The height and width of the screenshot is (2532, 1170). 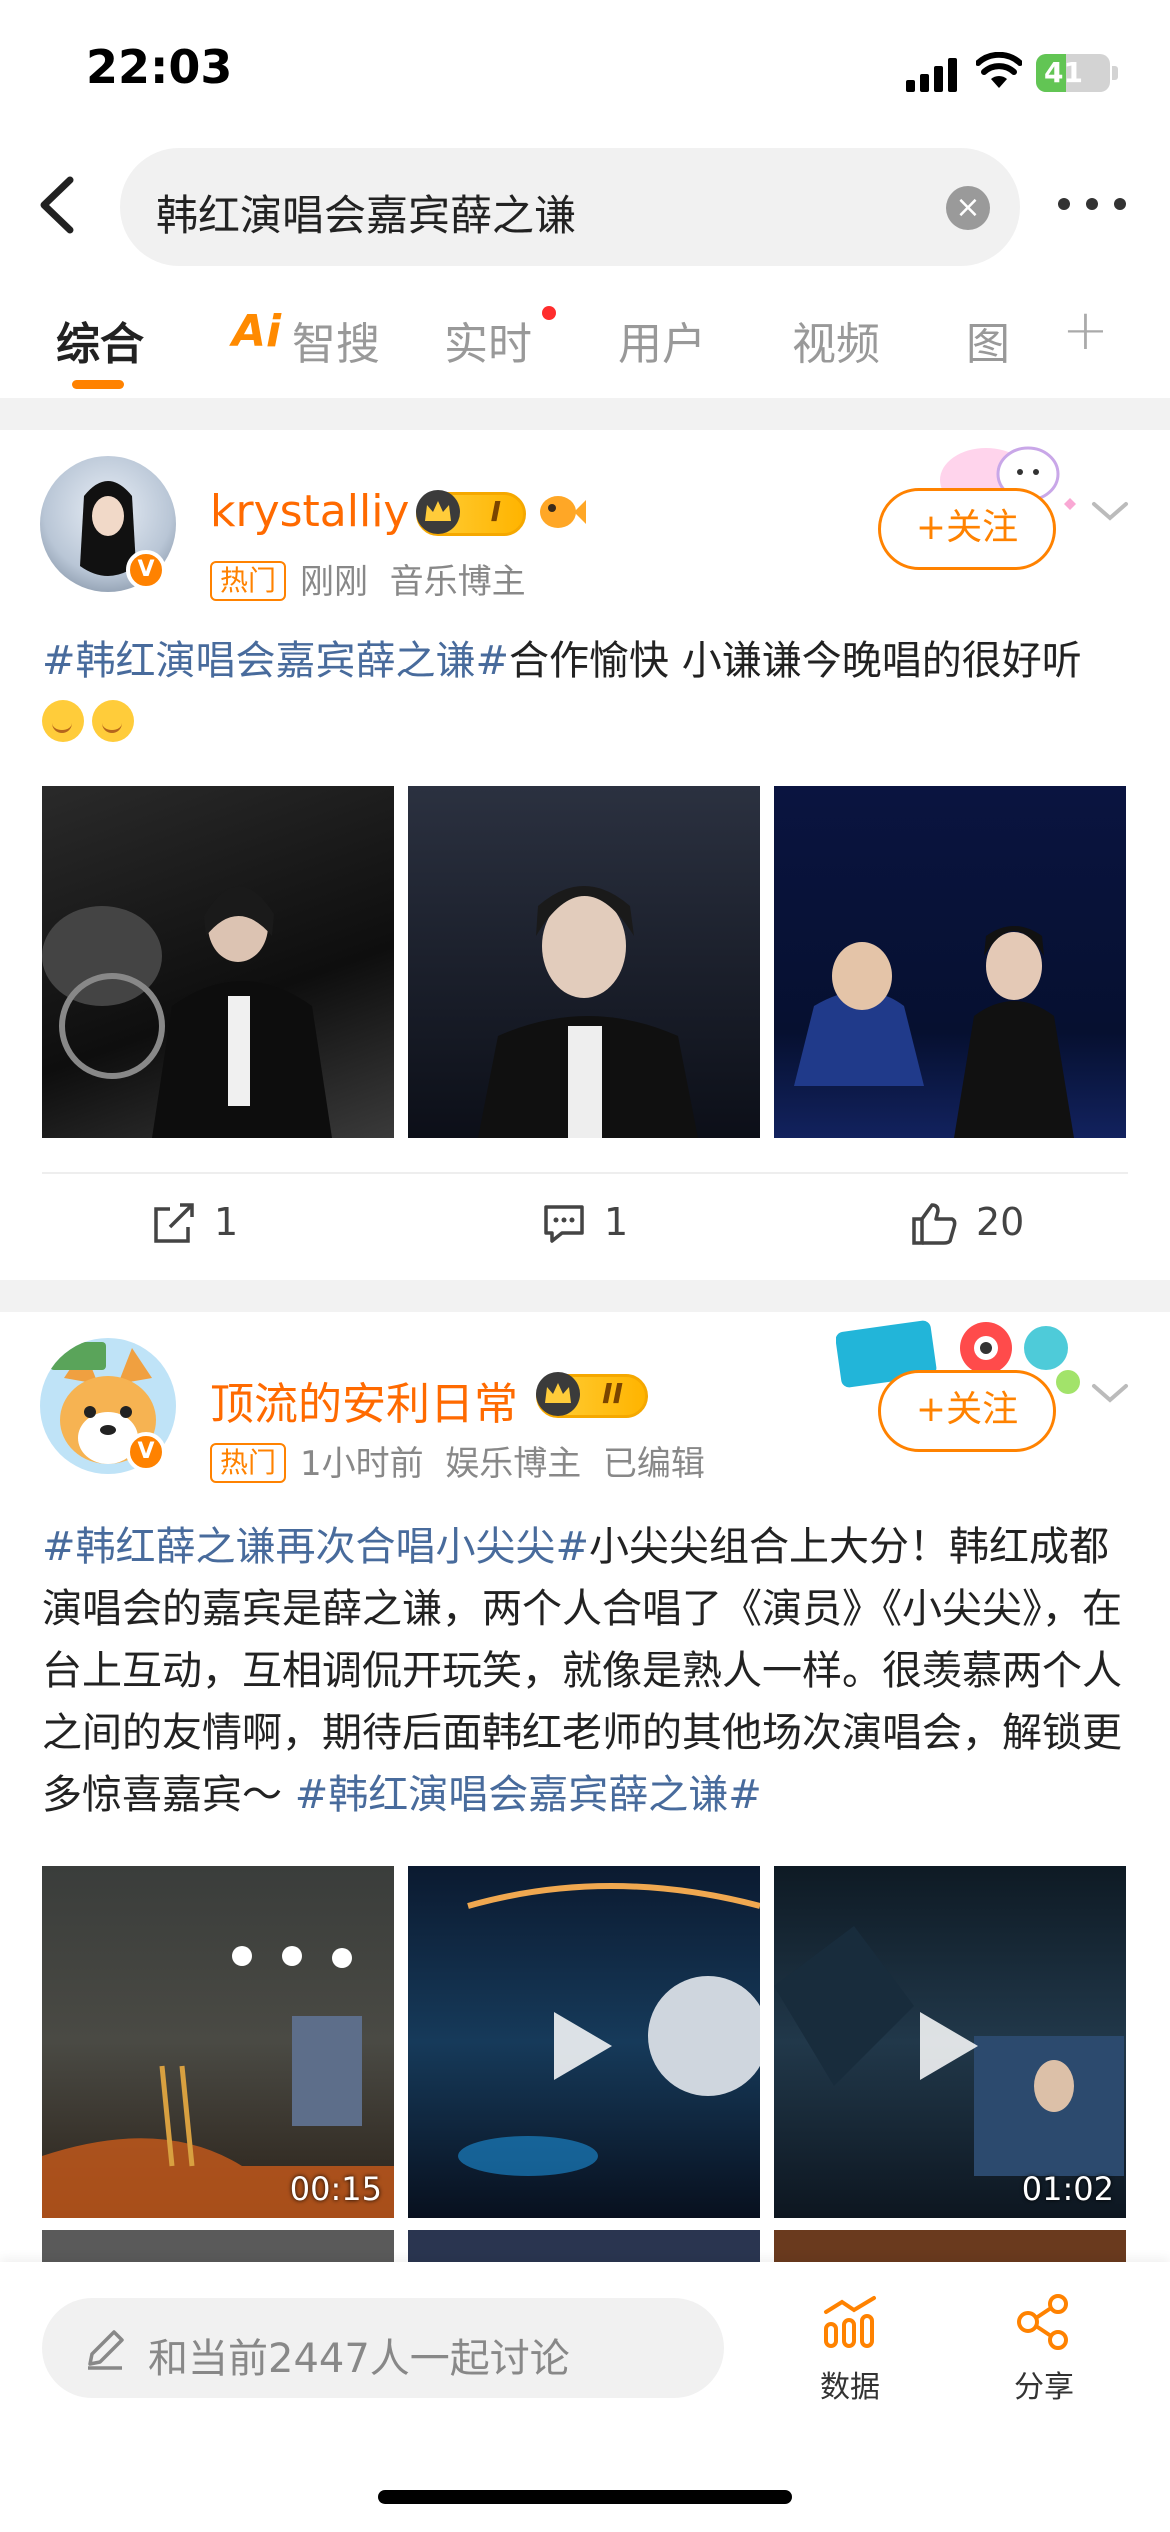 I want to click on battery-icon: 41, so click(x=1073, y=73).